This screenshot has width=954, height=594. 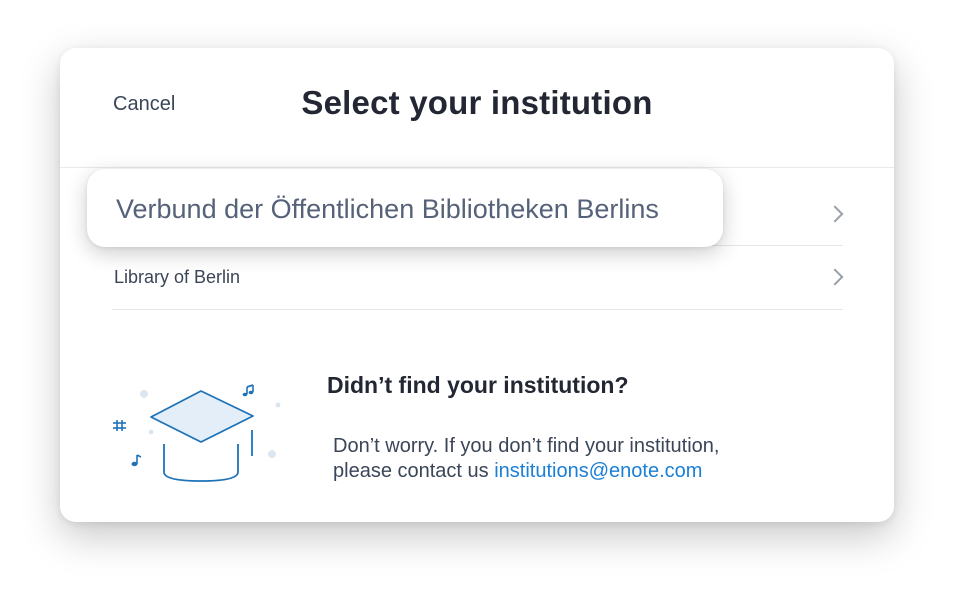 I want to click on cap-body, so click(x=201, y=463).